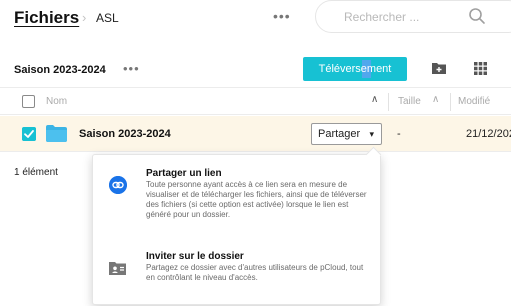  What do you see at coordinates (29, 134) in the screenshot?
I see `row-checkbox` at bounding box center [29, 134].